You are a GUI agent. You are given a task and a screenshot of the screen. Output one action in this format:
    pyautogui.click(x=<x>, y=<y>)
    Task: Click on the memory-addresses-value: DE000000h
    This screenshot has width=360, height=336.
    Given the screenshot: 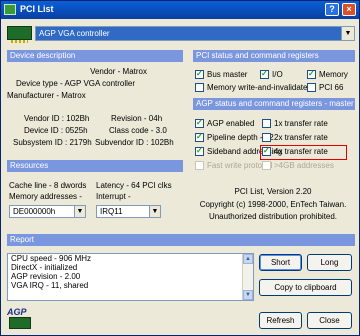 What is the action you would take?
    pyautogui.click(x=34, y=211)
    